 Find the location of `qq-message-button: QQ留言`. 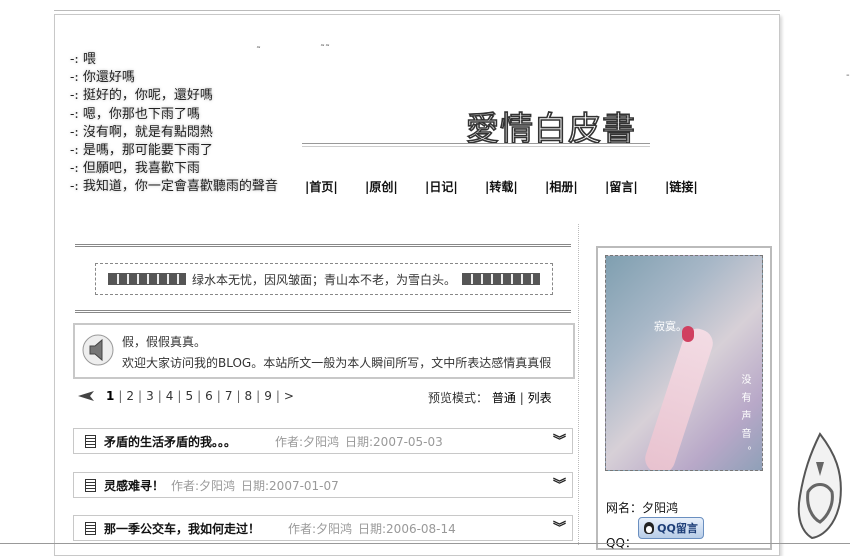

qq-message-button: QQ留言 is located at coordinates (671, 528).